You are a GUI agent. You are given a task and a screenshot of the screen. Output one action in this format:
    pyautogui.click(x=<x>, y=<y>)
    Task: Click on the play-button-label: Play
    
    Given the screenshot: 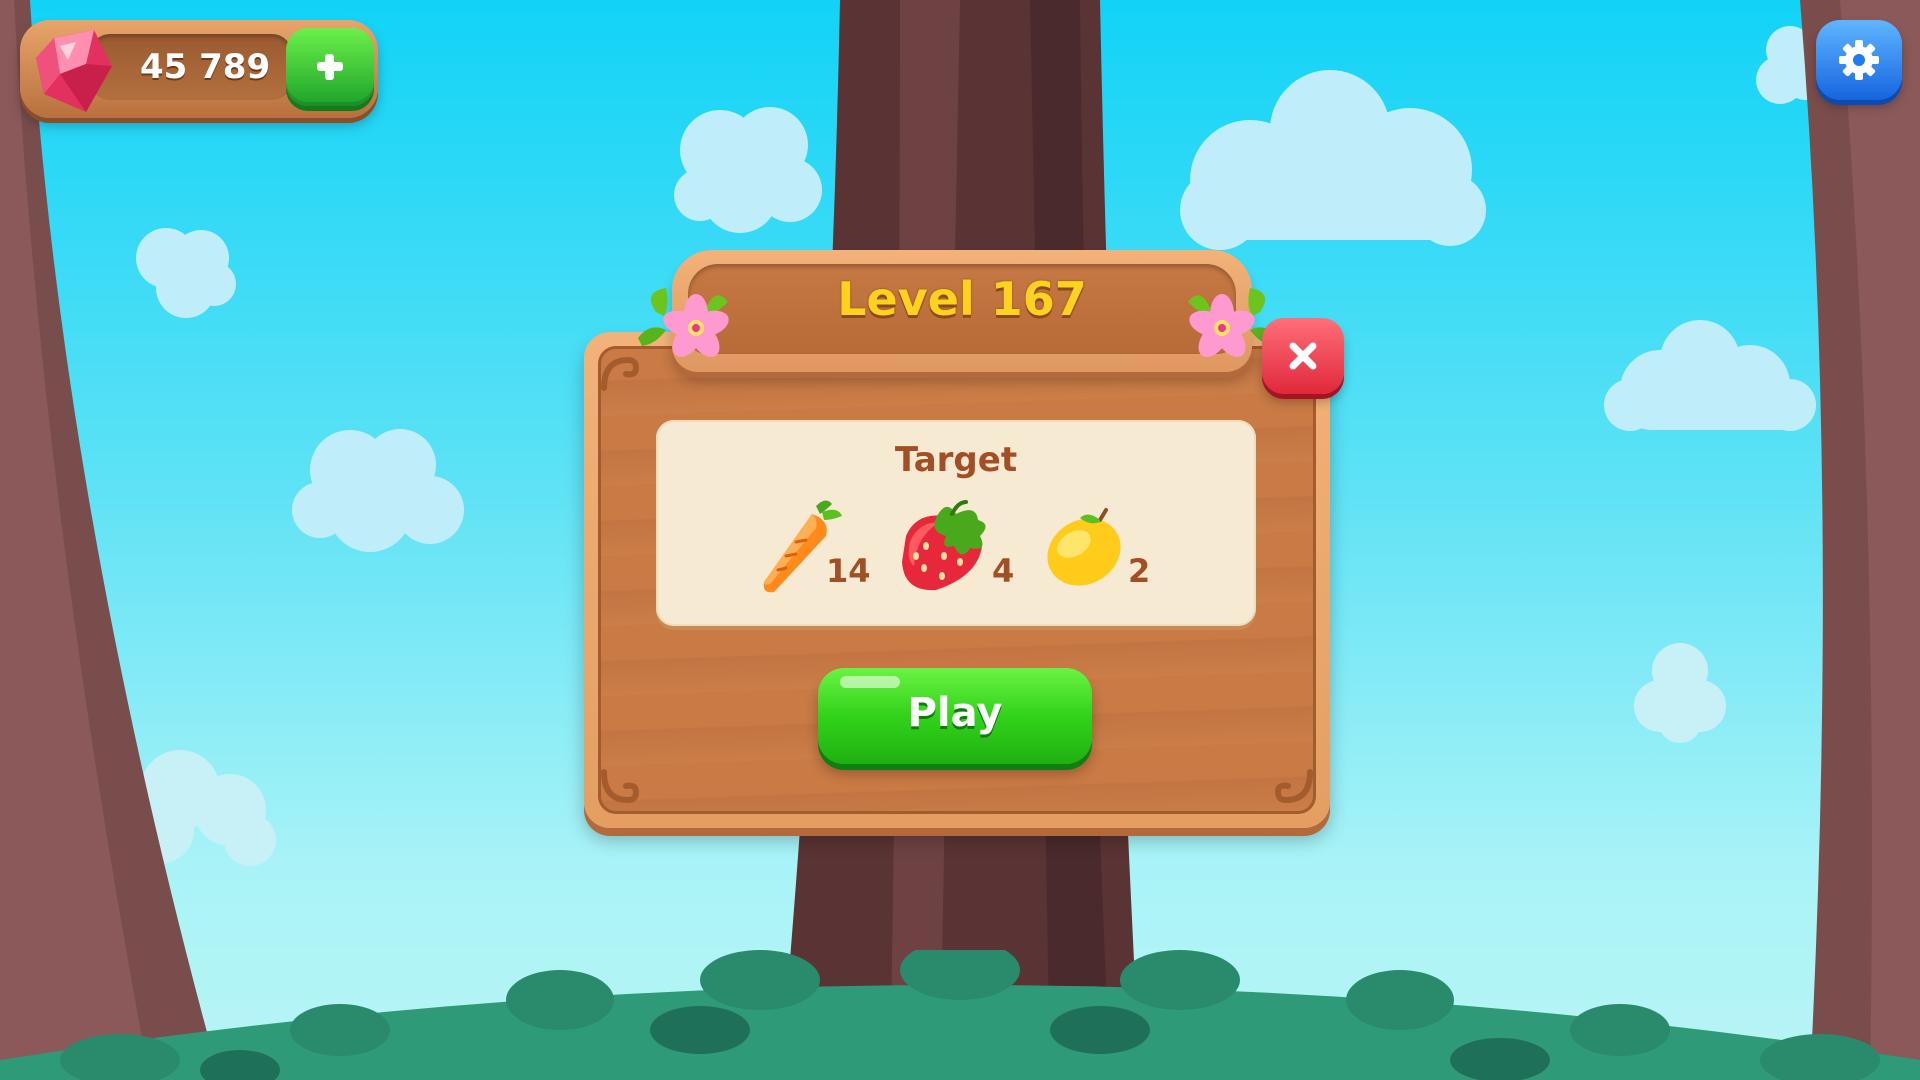 What is the action you would take?
    pyautogui.click(x=955, y=713)
    